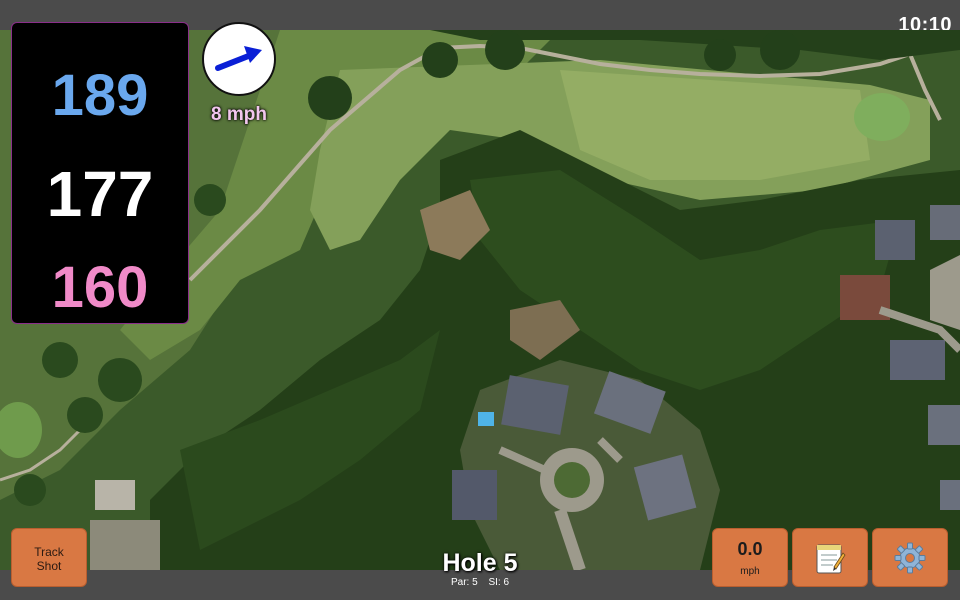  Describe the element at coordinates (239, 114) in the screenshot. I see `wind-speed: 8 mph` at that location.